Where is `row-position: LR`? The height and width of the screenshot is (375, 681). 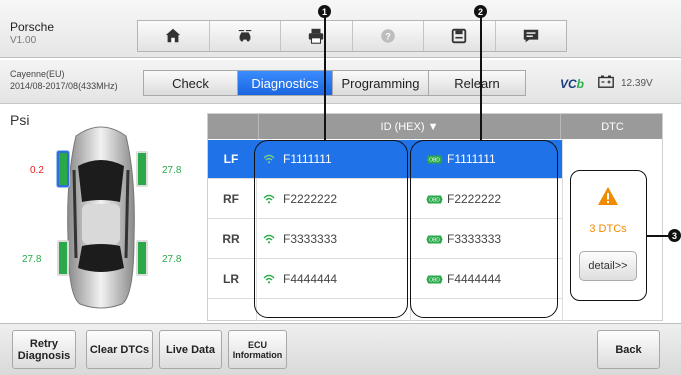 row-position: LR is located at coordinates (231, 279).